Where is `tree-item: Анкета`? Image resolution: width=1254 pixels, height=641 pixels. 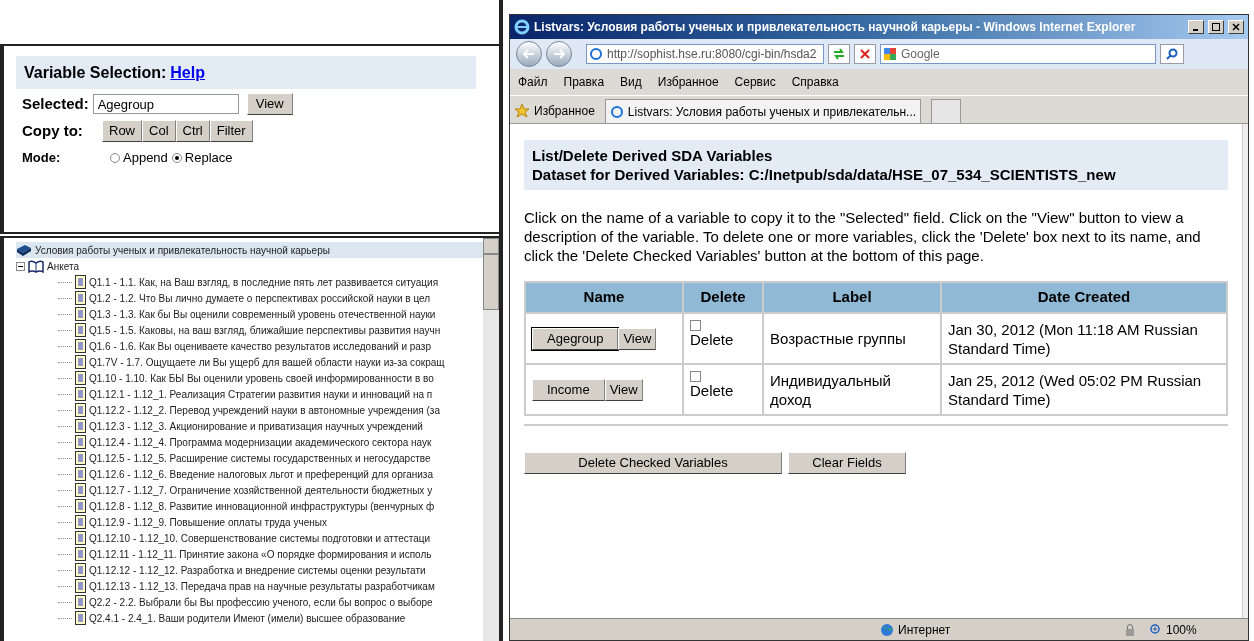
tree-item: Анкета is located at coordinates (63, 266).